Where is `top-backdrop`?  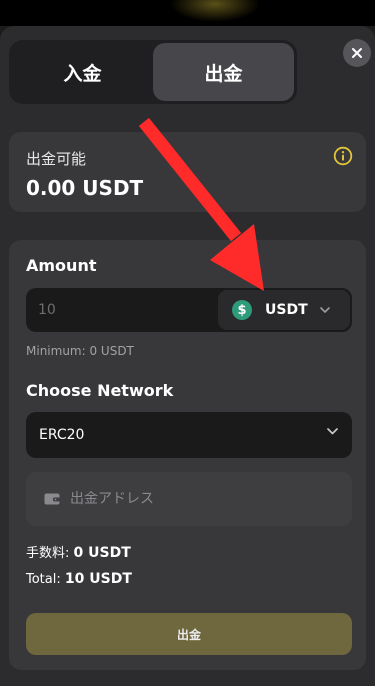 top-backdrop is located at coordinates (187, 13).